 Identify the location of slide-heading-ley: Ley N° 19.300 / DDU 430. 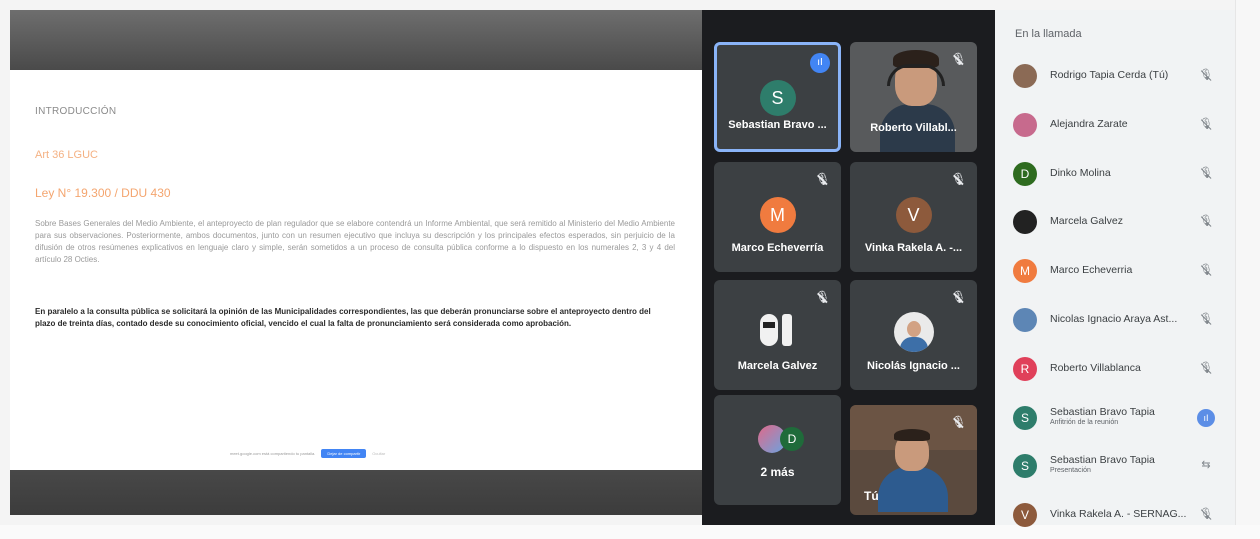
(103, 193).